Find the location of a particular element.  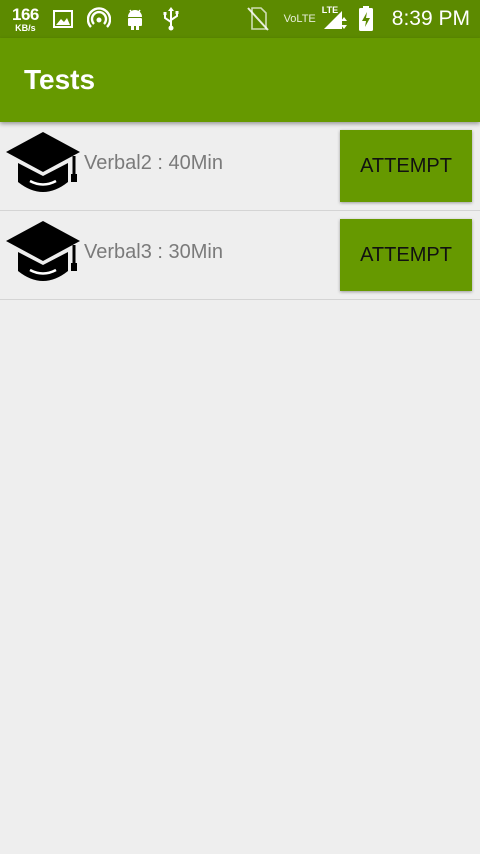

status-left: 166 KB/s is located at coordinates (97, 19).